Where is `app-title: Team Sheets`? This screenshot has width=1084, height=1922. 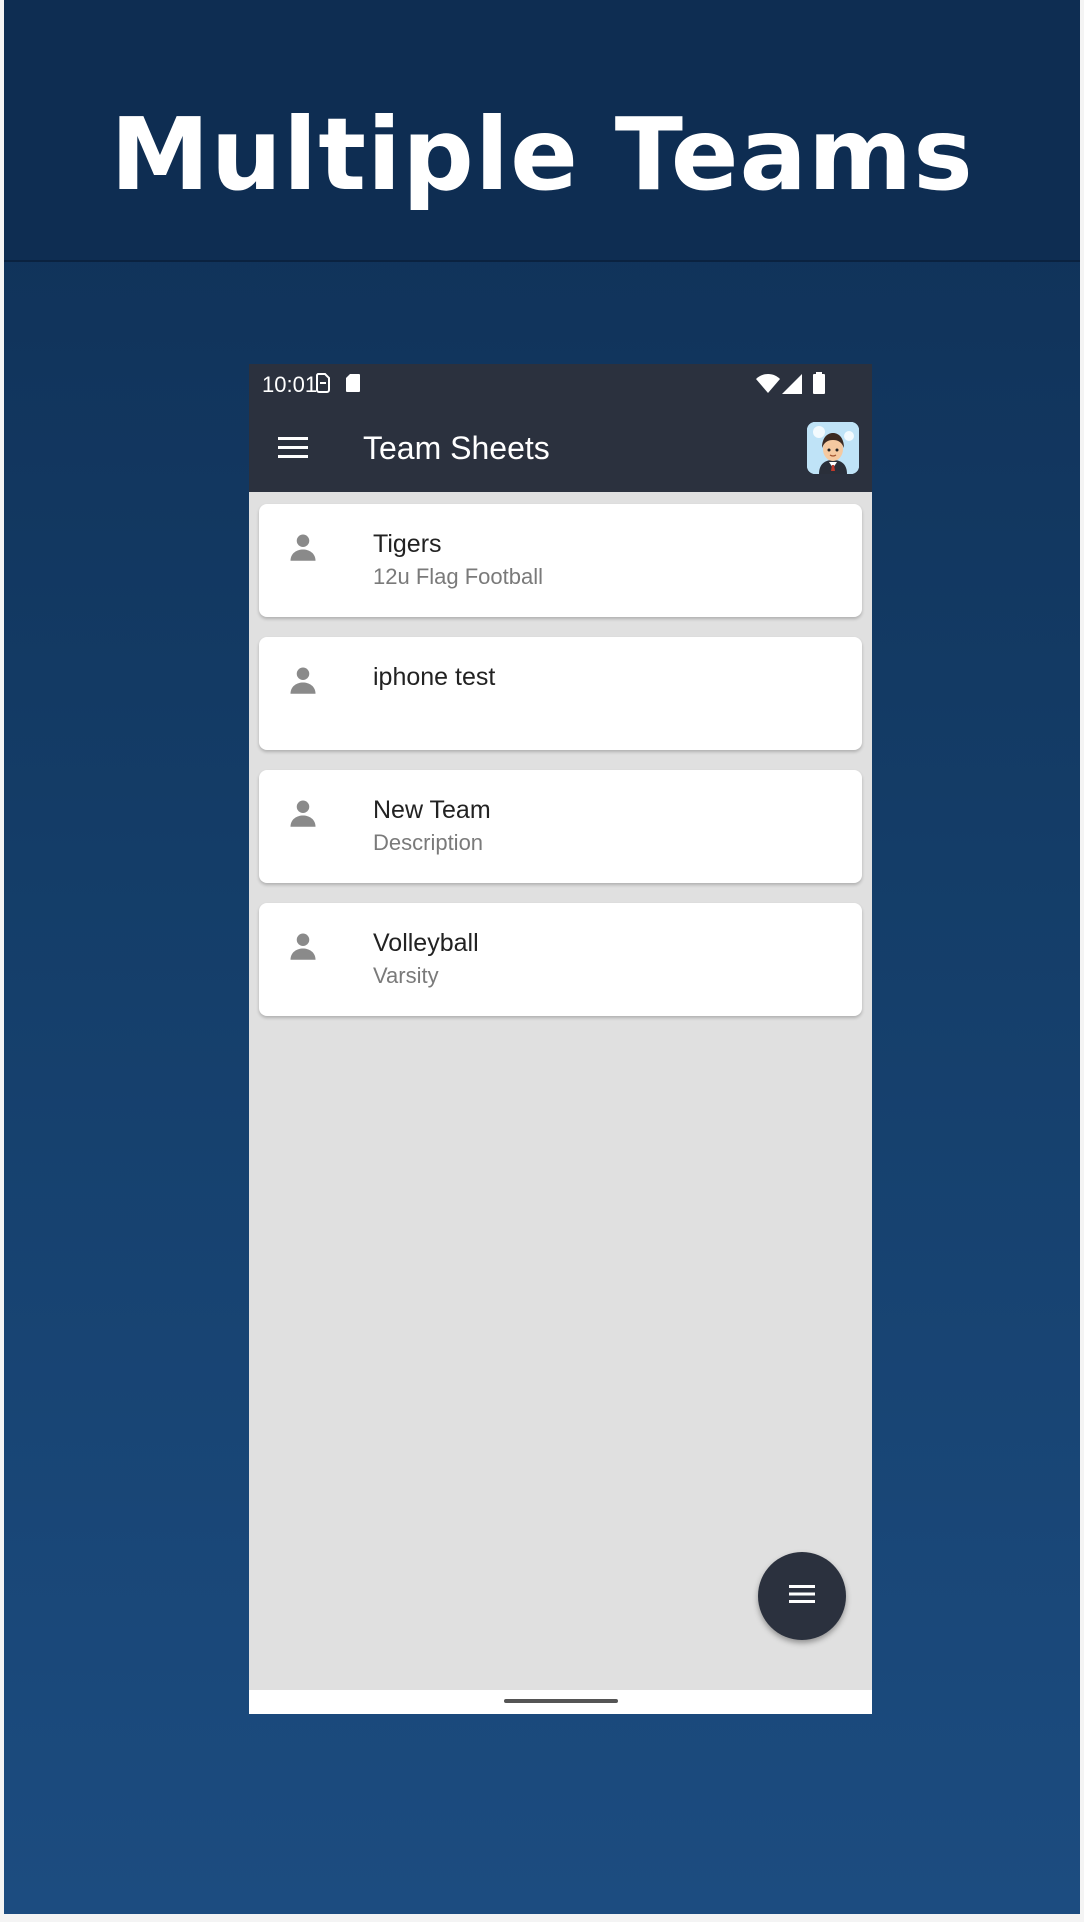 app-title: Team Sheets is located at coordinates (456, 448).